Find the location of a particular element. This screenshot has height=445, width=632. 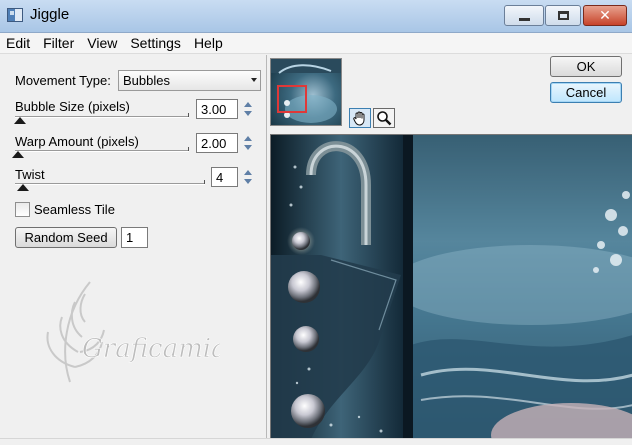

panel-divider is located at coordinates (266, 250).